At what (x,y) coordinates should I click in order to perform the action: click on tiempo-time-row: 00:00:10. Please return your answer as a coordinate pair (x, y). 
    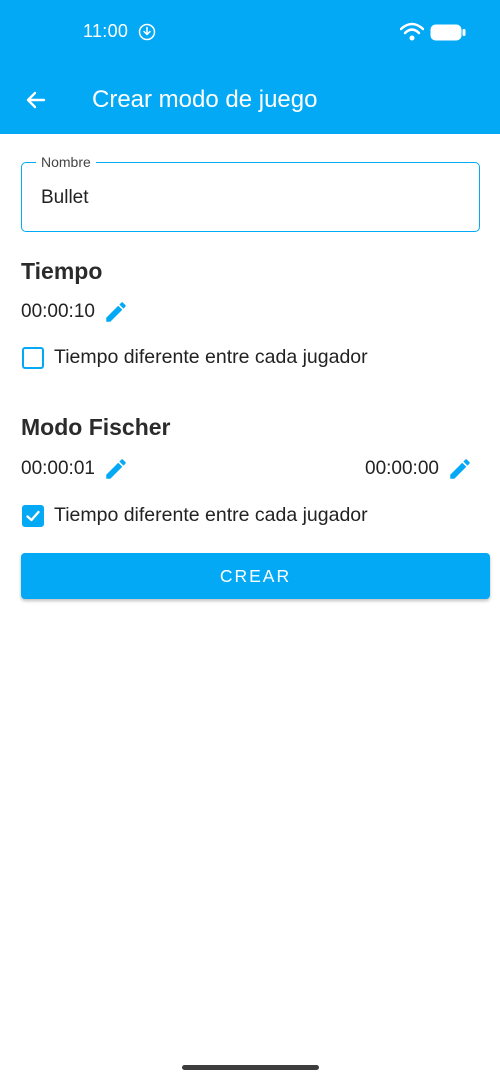
    Looking at the image, I should click on (75, 312).